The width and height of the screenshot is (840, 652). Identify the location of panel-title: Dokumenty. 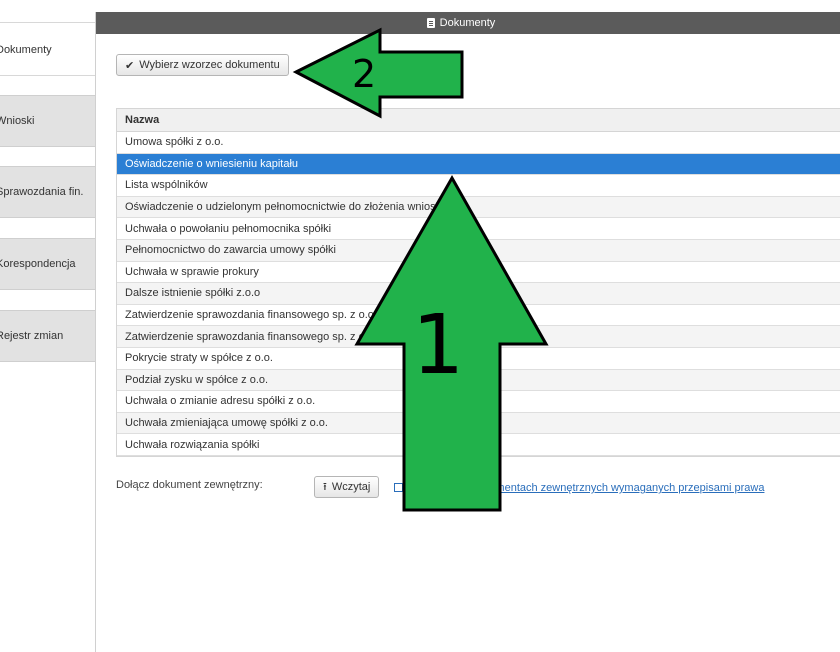
(467, 23).